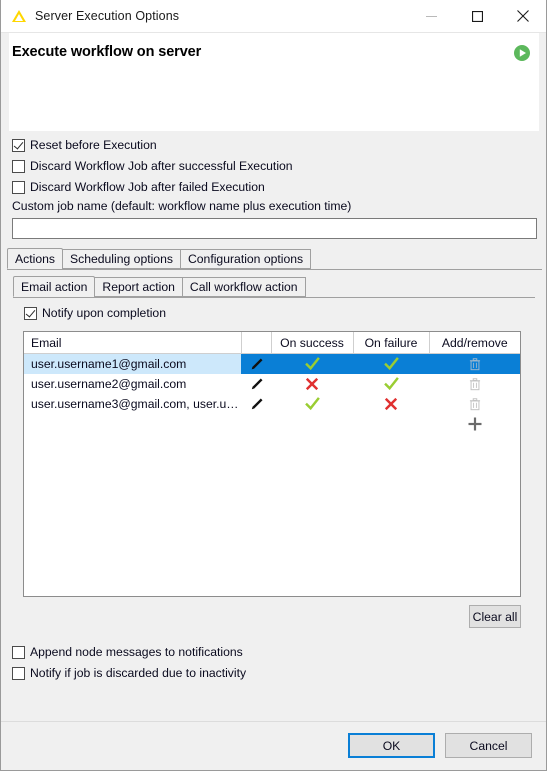 The height and width of the screenshot is (771, 547). What do you see at coordinates (488, 745) in the screenshot?
I see `cancel-button: Cancel` at bounding box center [488, 745].